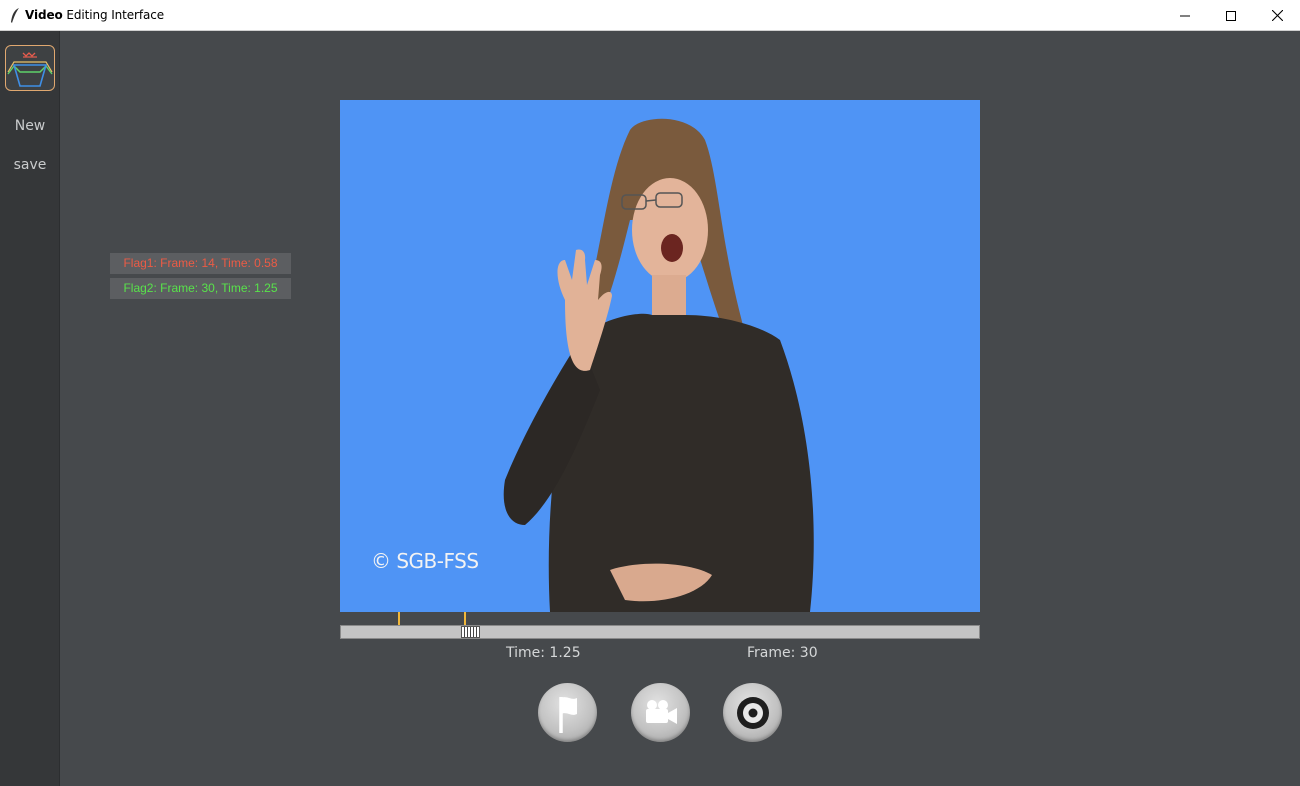 This screenshot has width=1300, height=786. I want to click on flag2-label: Flag2: Frame: 30, Time: 1.25, so click(200, 288).